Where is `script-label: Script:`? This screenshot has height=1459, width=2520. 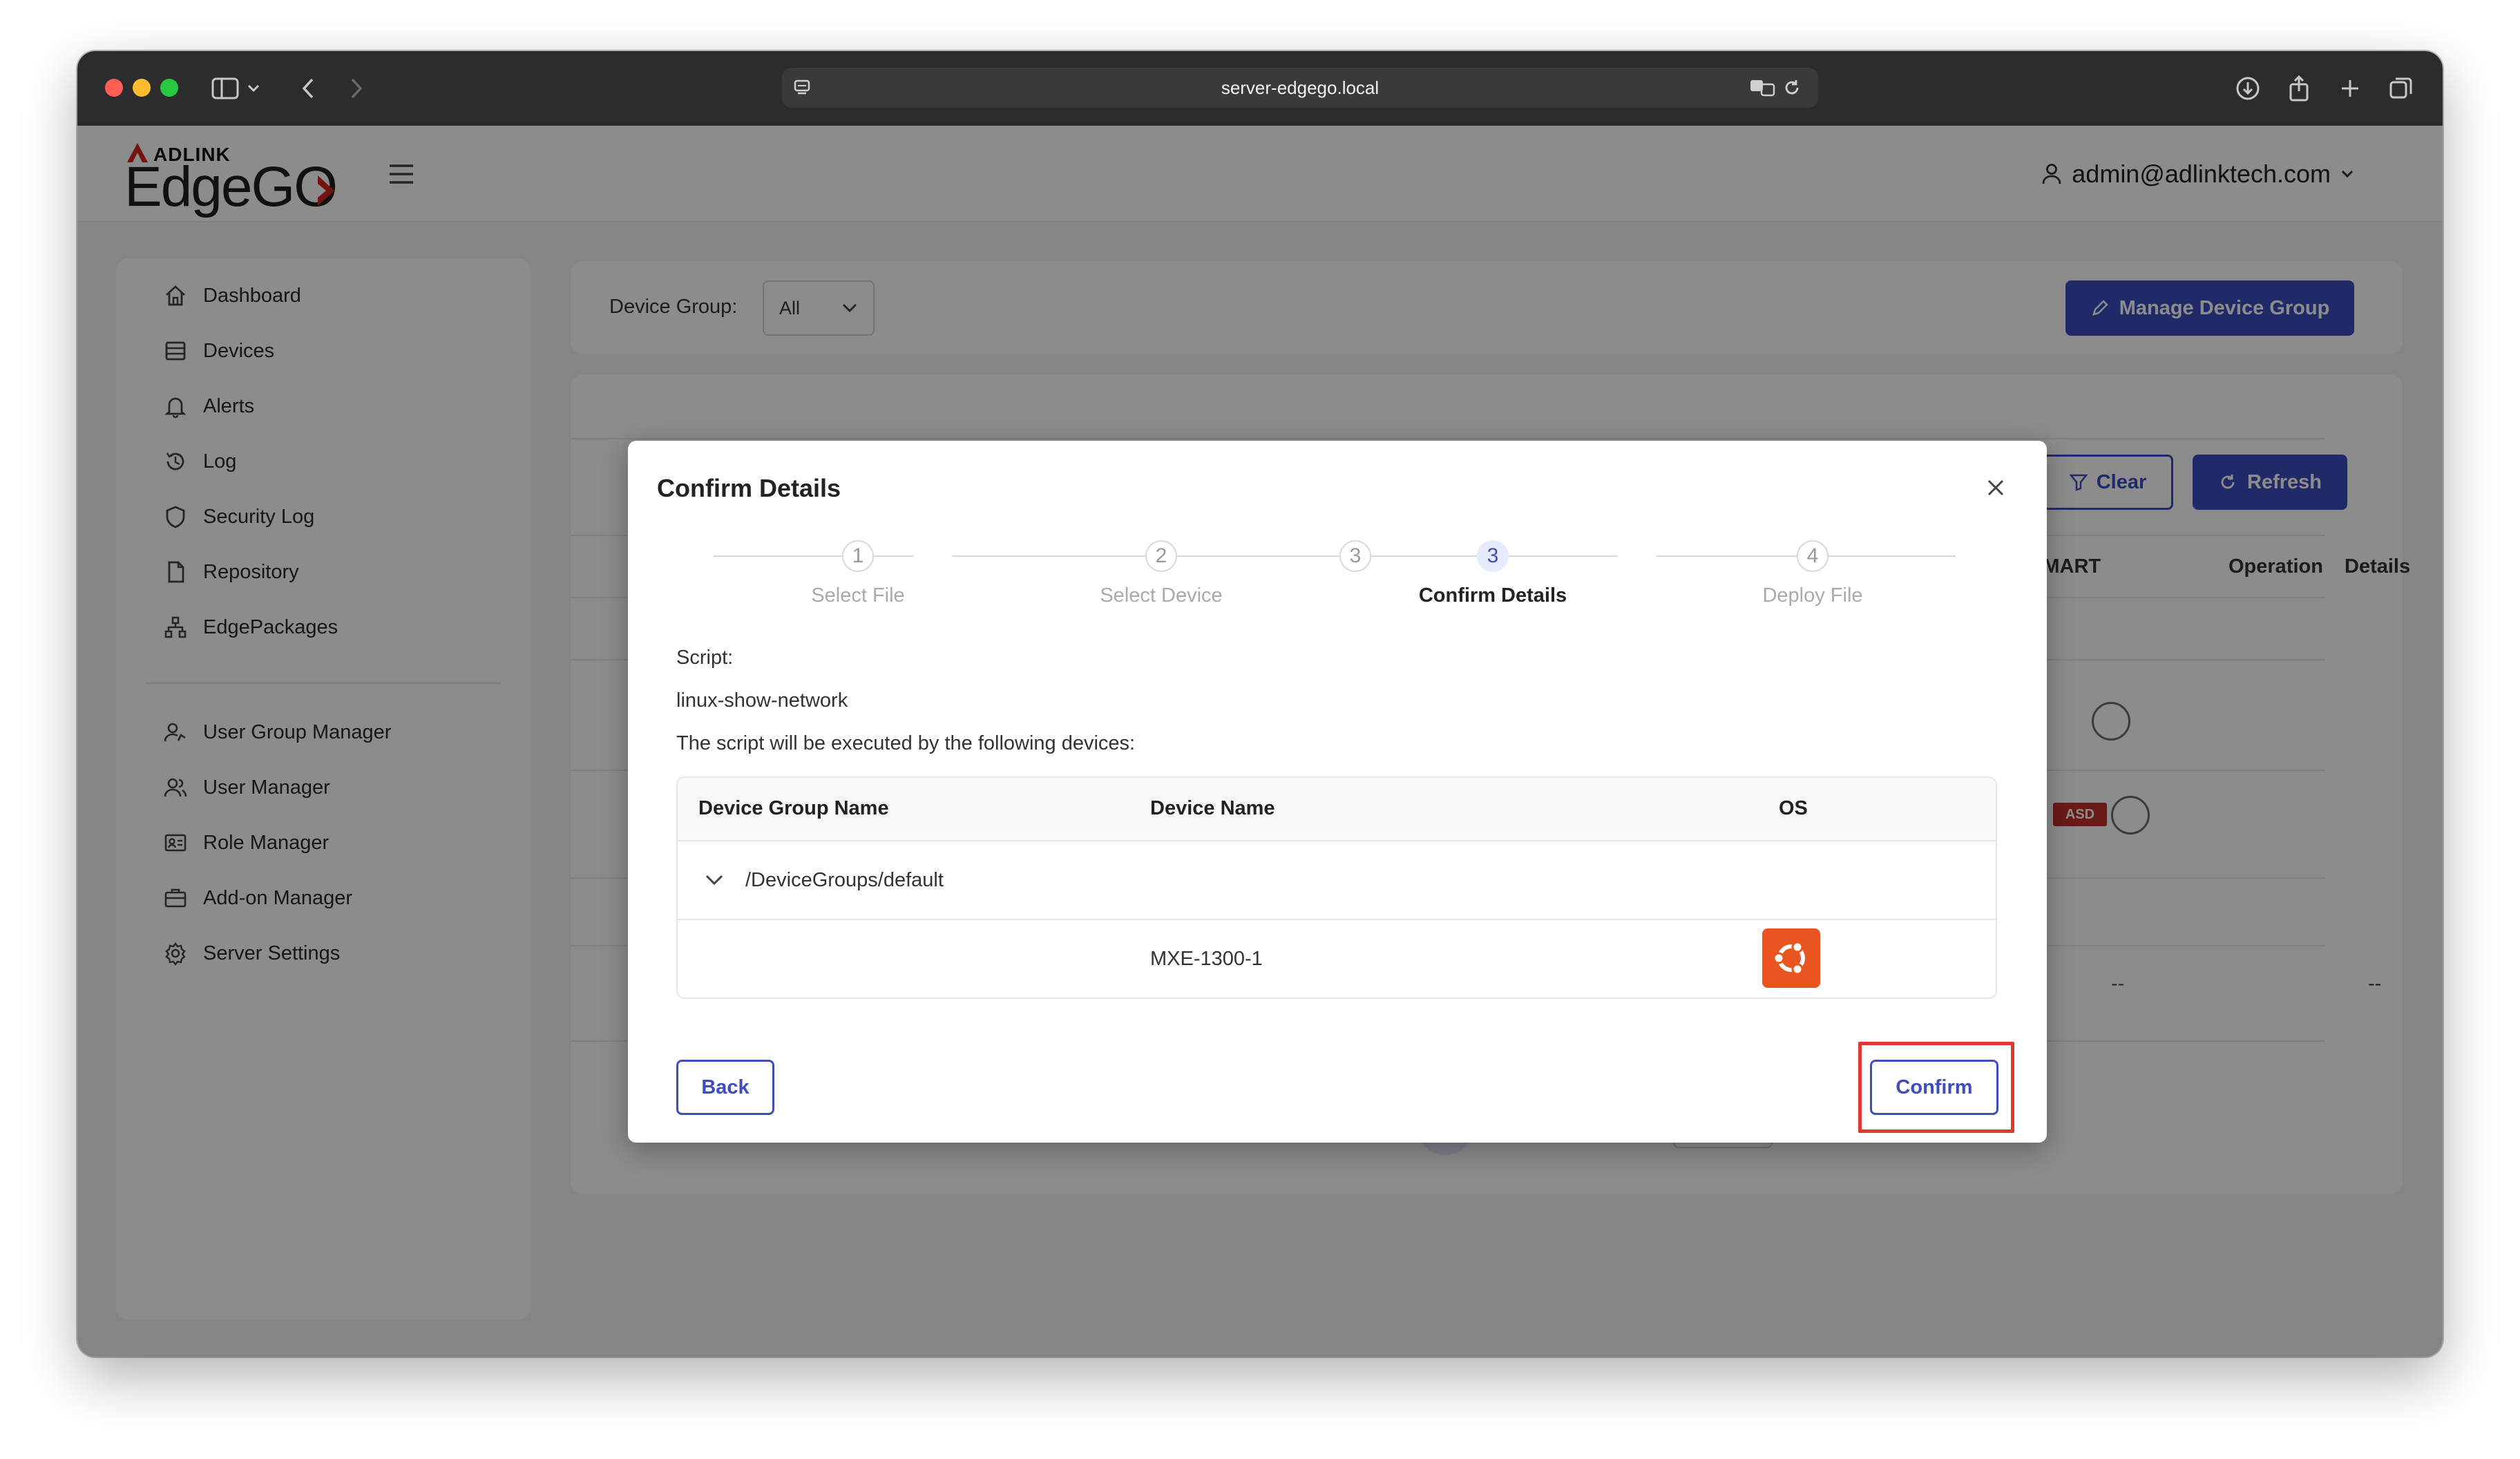 script-label: Script: is located at coordinates (705, 658).